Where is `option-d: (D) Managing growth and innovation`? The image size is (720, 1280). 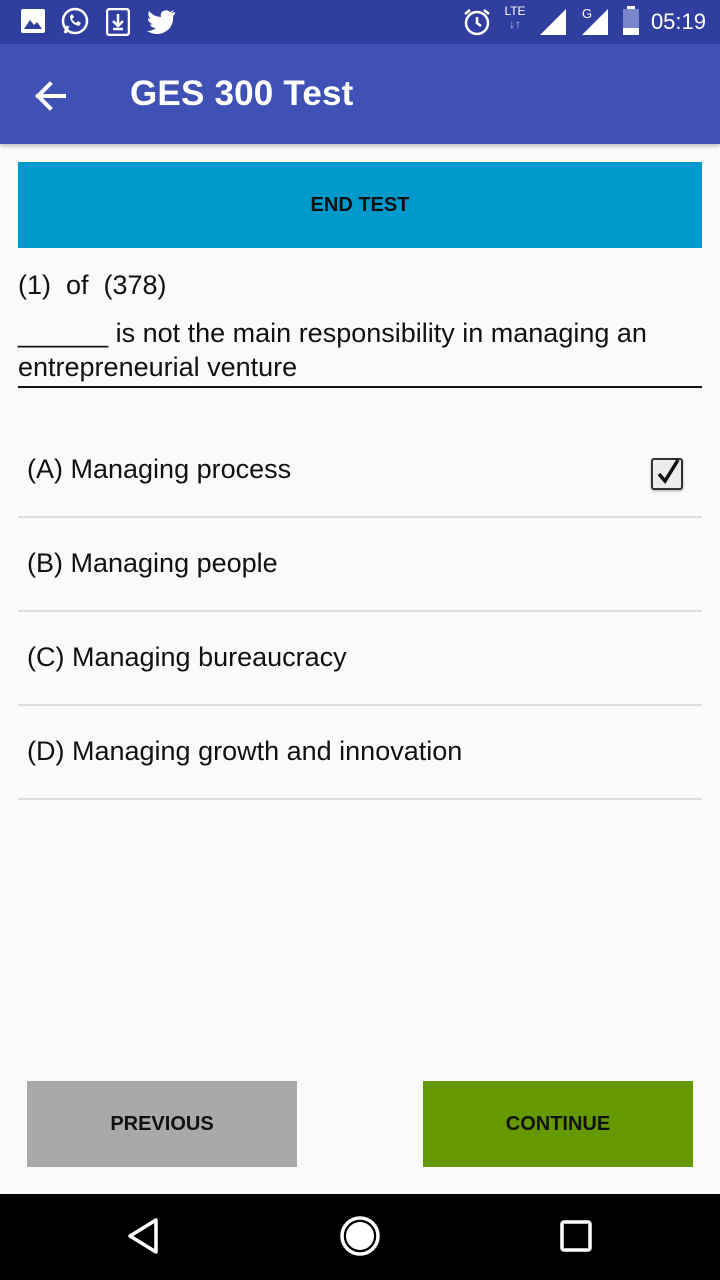
option-d: (D) Managing growth and innovation is located at coordinates (360, 752).